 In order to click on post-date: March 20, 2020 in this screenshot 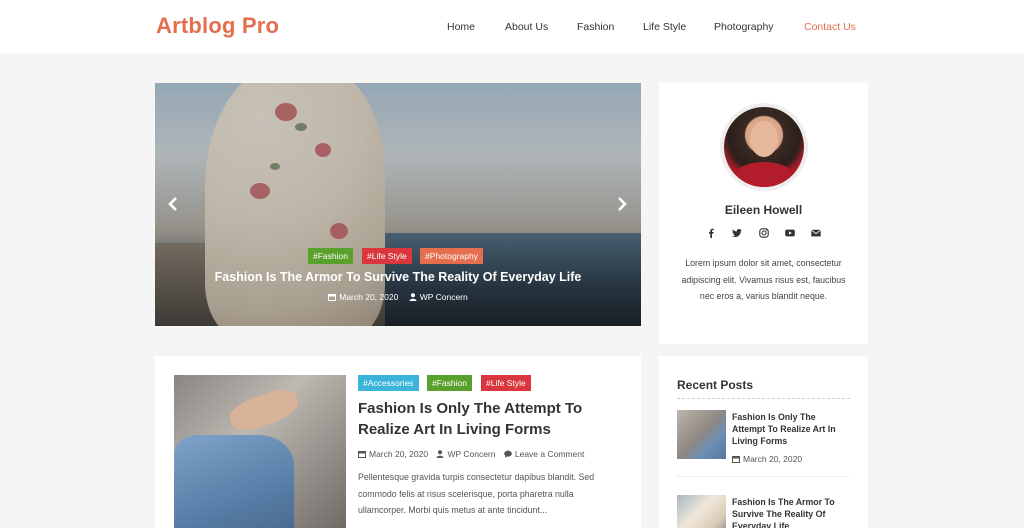, I will do `click(393, 454)`.